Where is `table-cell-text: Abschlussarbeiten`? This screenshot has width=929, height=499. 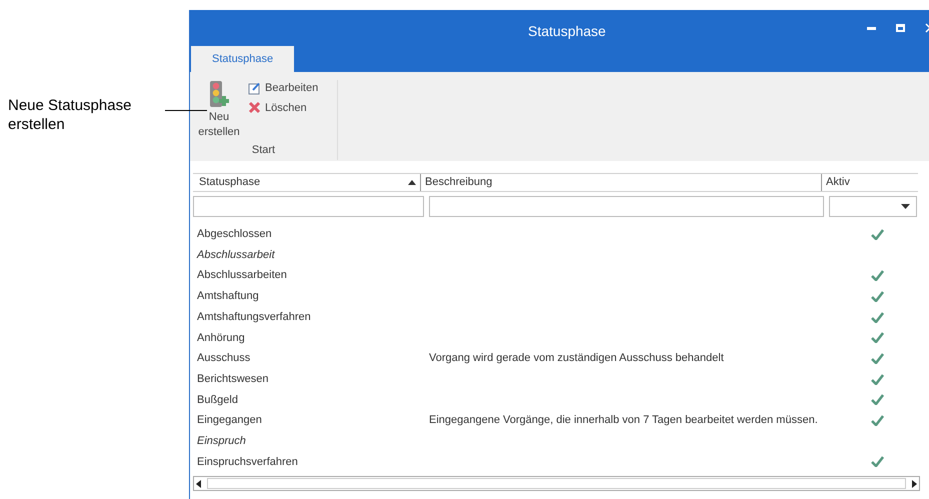
table-cell-text: Abschlussarbeiten is located at coordinates (242, 276).